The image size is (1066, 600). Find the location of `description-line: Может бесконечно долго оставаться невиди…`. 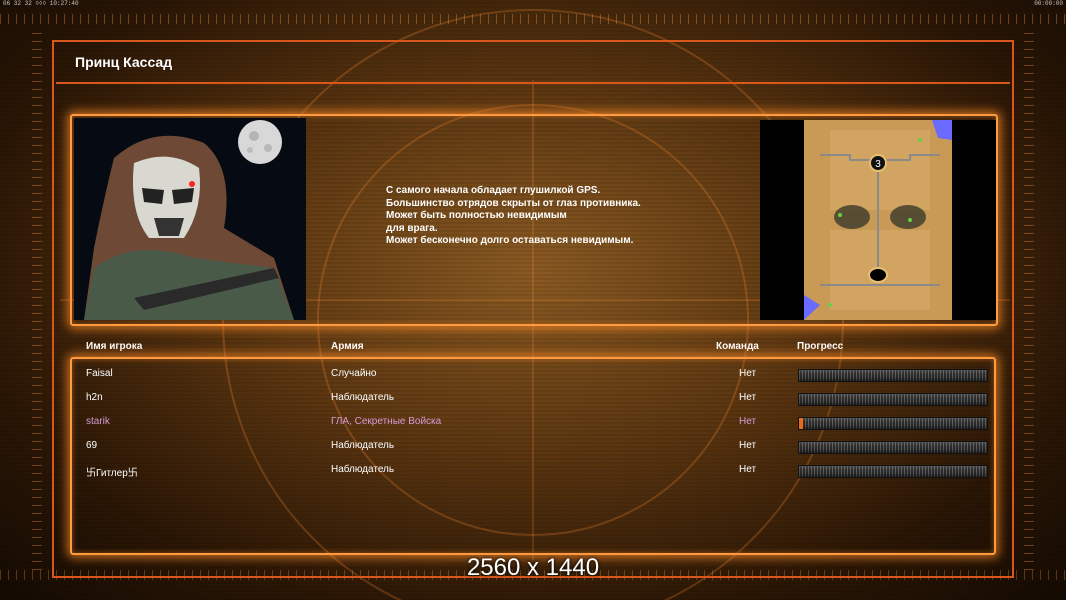

description-line: Может бесконечно долго оставаться невиди… is located at coordinates (510, 241).